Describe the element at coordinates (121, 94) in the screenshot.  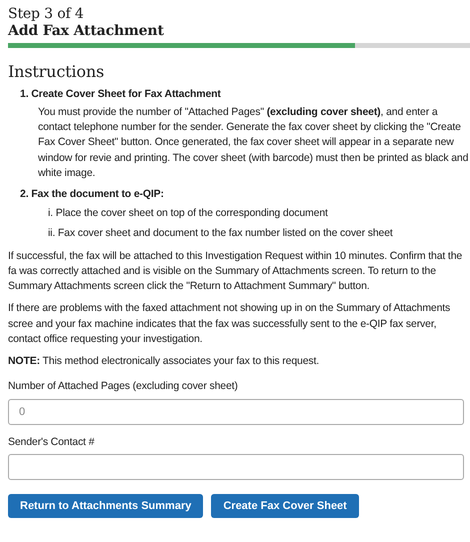
I see `step-heading: 1. Create Cover Sheet for Fax Attachment` at that location.